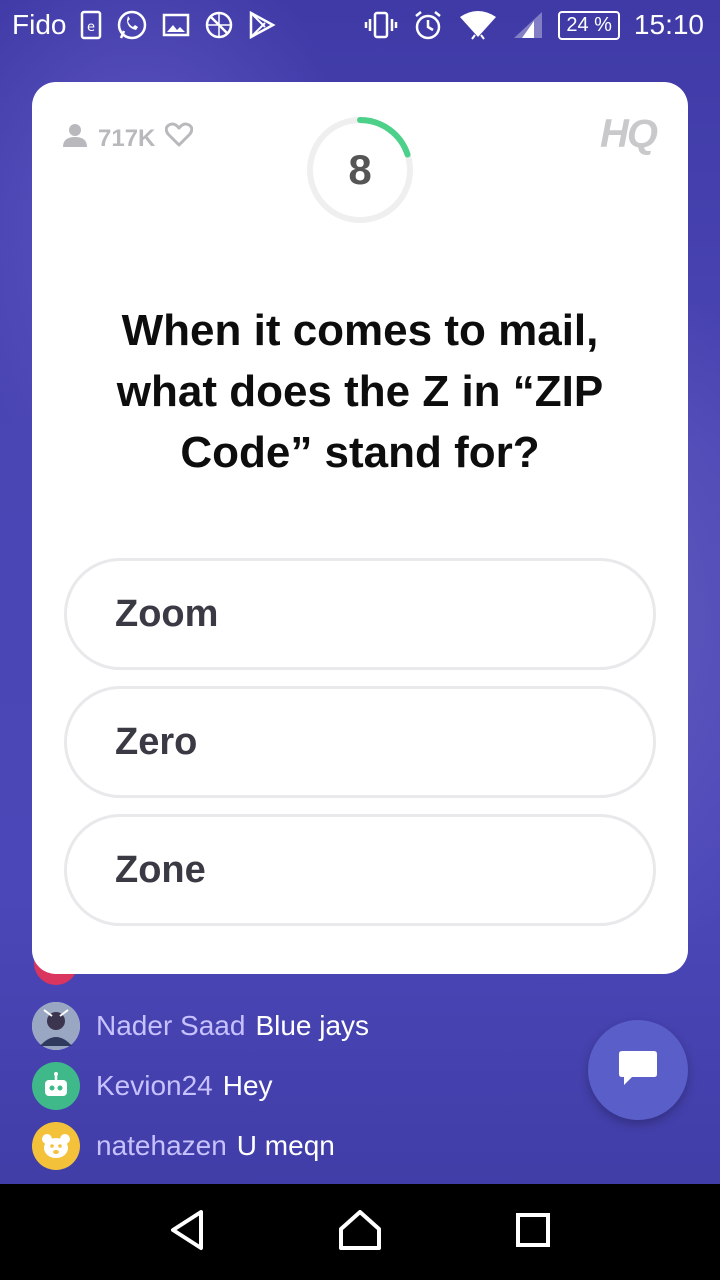 This screenshot has width=720, height=1280. Describe the element at coordinates (381, 25) in the screenshot. I see `vibrate-icon` at that location.